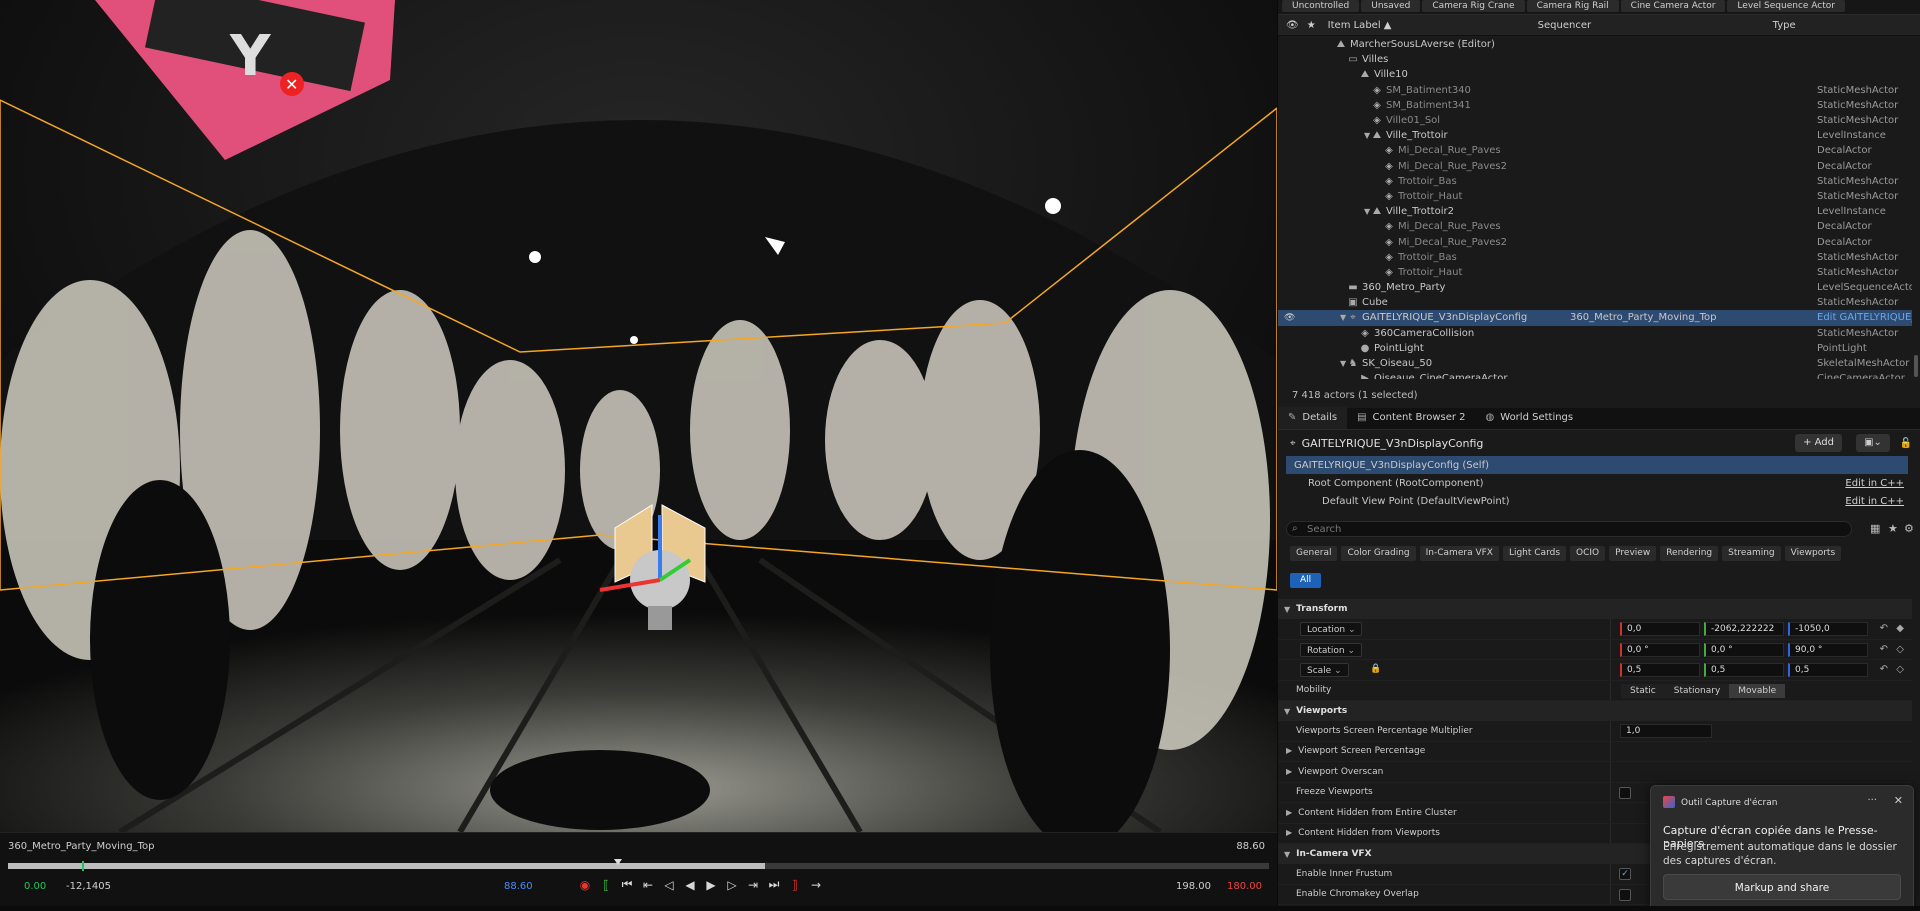 The width and height of the screenshot is (1920, 911). What do you see at coordinates (795, 885) in the screenshot?
I see `set-end-button: ⟧` at bounding box center [795, 885].